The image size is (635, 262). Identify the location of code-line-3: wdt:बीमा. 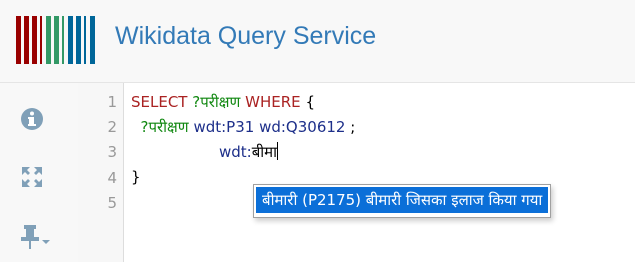
(249, 152).